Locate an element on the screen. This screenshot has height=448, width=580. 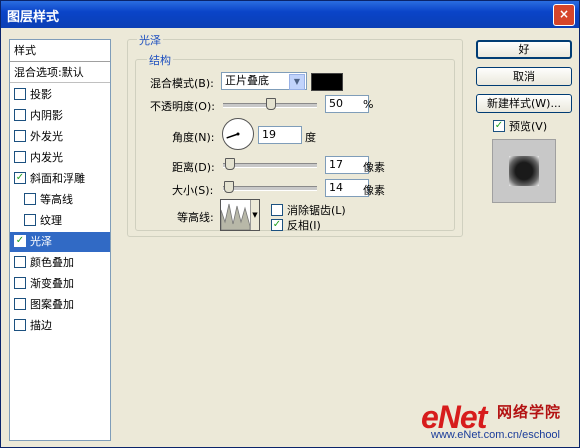
styles-header: 样式 is located at coordinates (60, 51).